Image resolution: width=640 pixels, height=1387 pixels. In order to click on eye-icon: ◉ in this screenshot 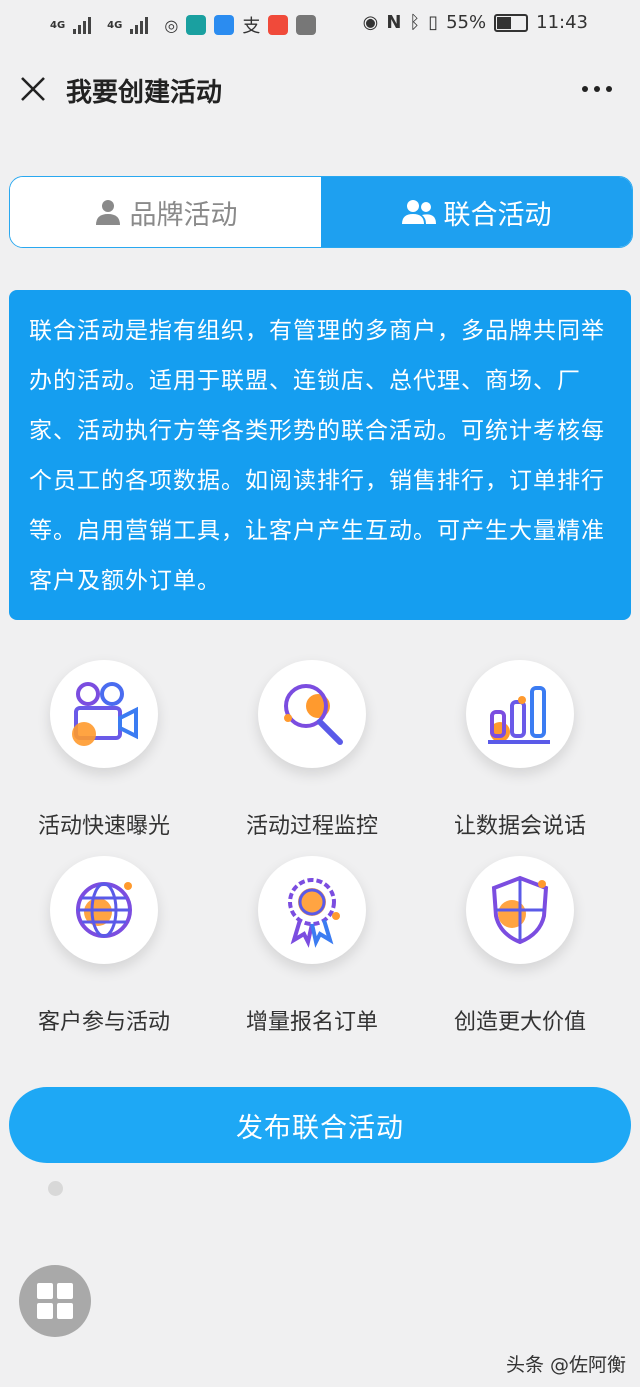, I will do `click(370, 22)`.